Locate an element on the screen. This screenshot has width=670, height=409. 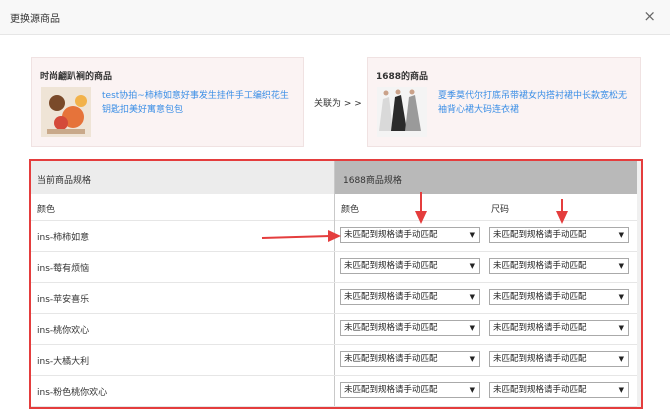
current-spec-value: ins-苹安喜乐 is located at coordinates (63, 300).